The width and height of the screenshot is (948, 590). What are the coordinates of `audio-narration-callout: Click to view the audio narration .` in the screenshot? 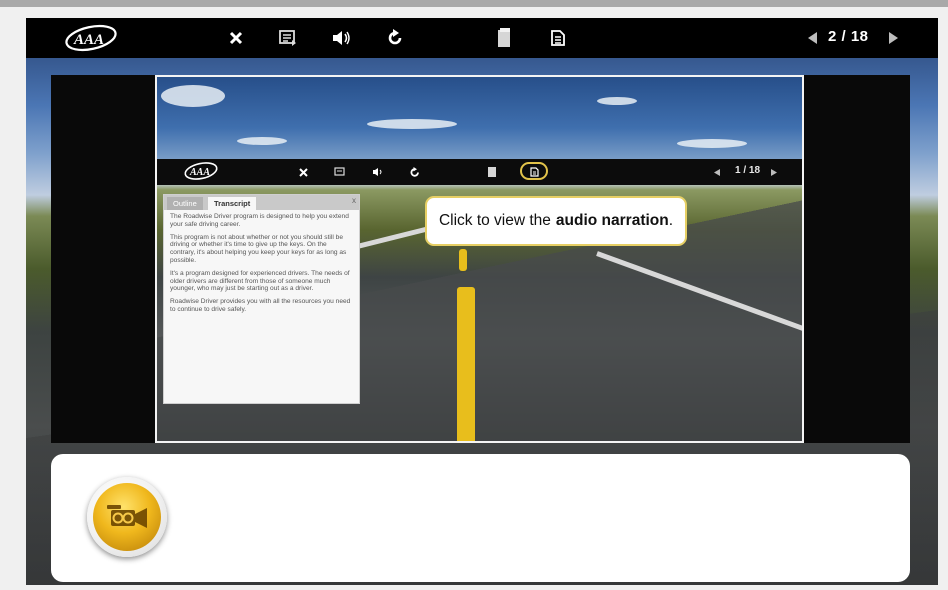 It's located at (556, 221).